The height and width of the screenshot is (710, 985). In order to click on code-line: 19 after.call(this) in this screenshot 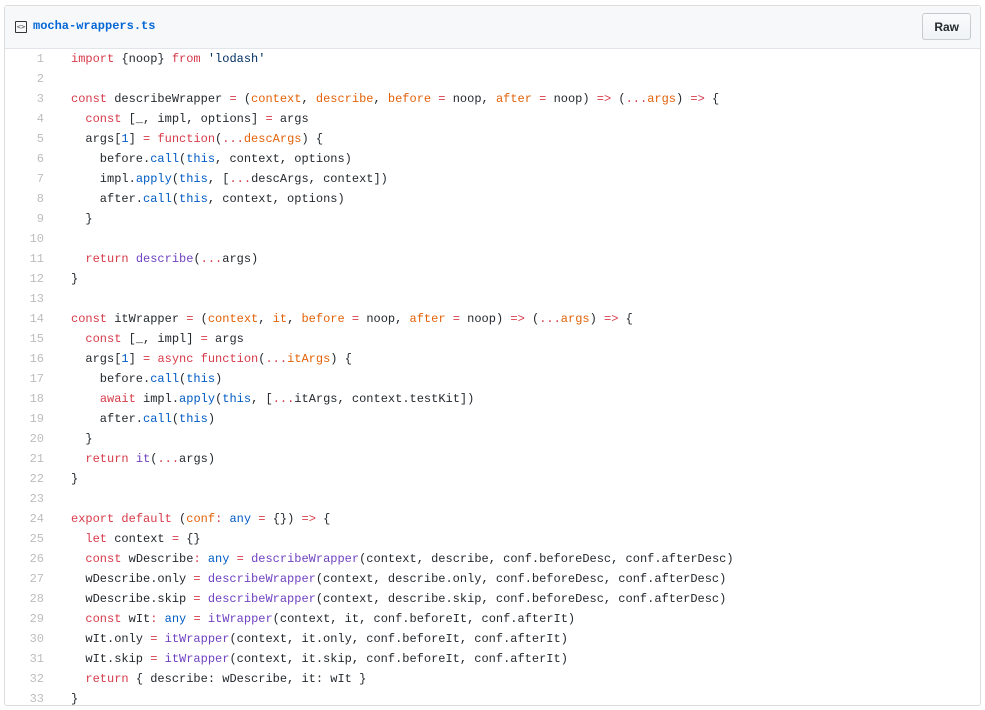, I will do `click(492, 419)`.